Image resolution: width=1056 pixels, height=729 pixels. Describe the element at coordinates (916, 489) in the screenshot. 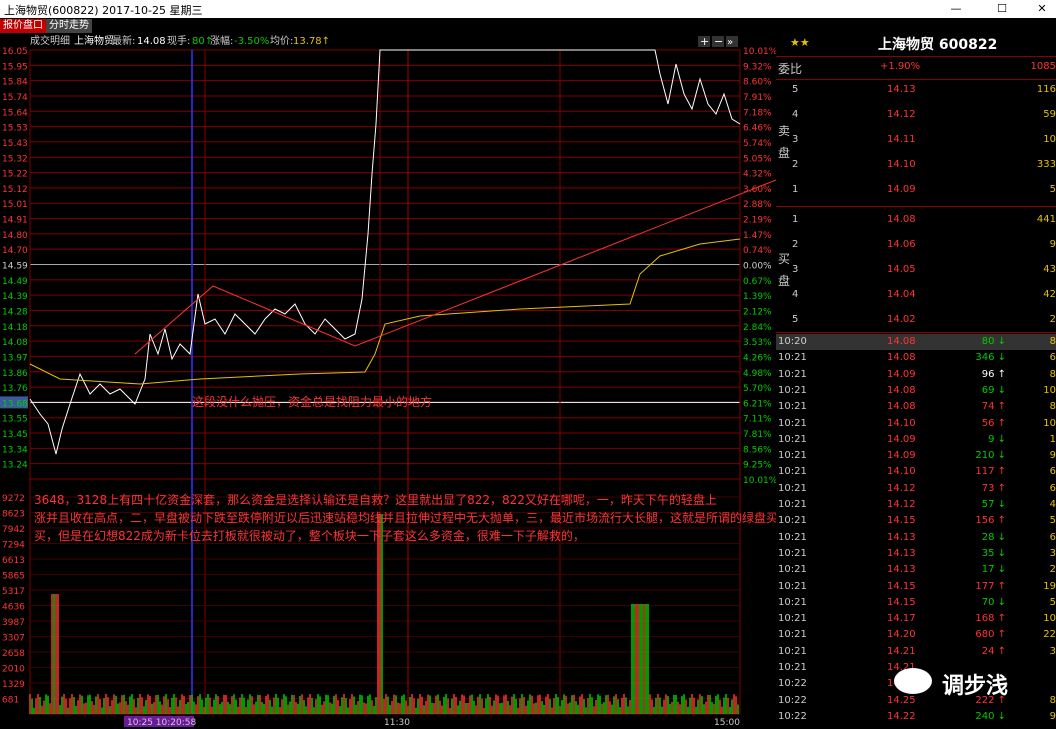

I see `trade-row: 10:21 14.12 73 ↑ 6` at that location.